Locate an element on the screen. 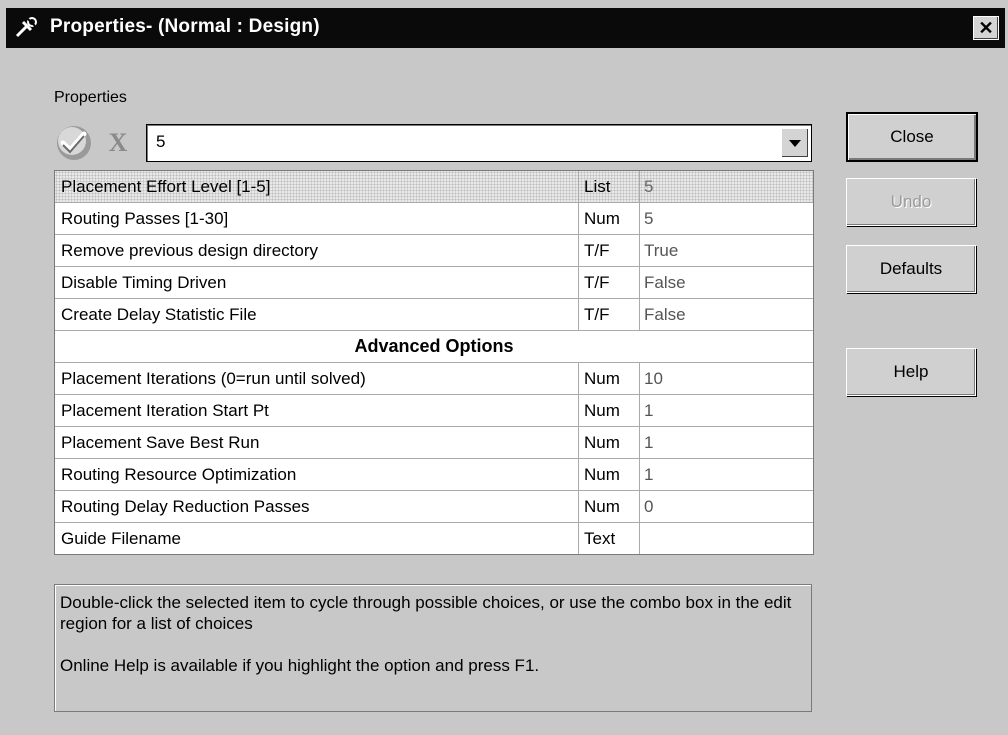 The height and width of the screenshot is (735, 1008). undo-button: Undo is located at coordinates (911, 202).